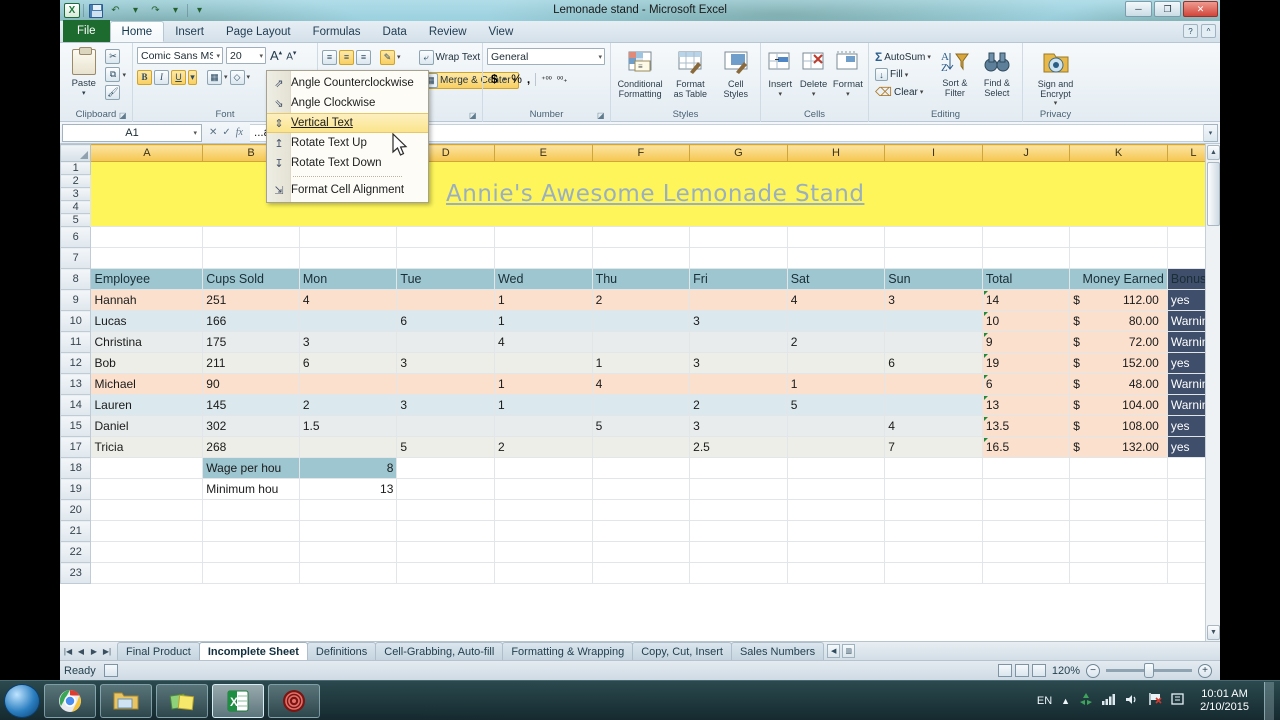 The width and height of the screenshot is (1280, 720). I want to click on cell-thu: 4, so click(641, 384).